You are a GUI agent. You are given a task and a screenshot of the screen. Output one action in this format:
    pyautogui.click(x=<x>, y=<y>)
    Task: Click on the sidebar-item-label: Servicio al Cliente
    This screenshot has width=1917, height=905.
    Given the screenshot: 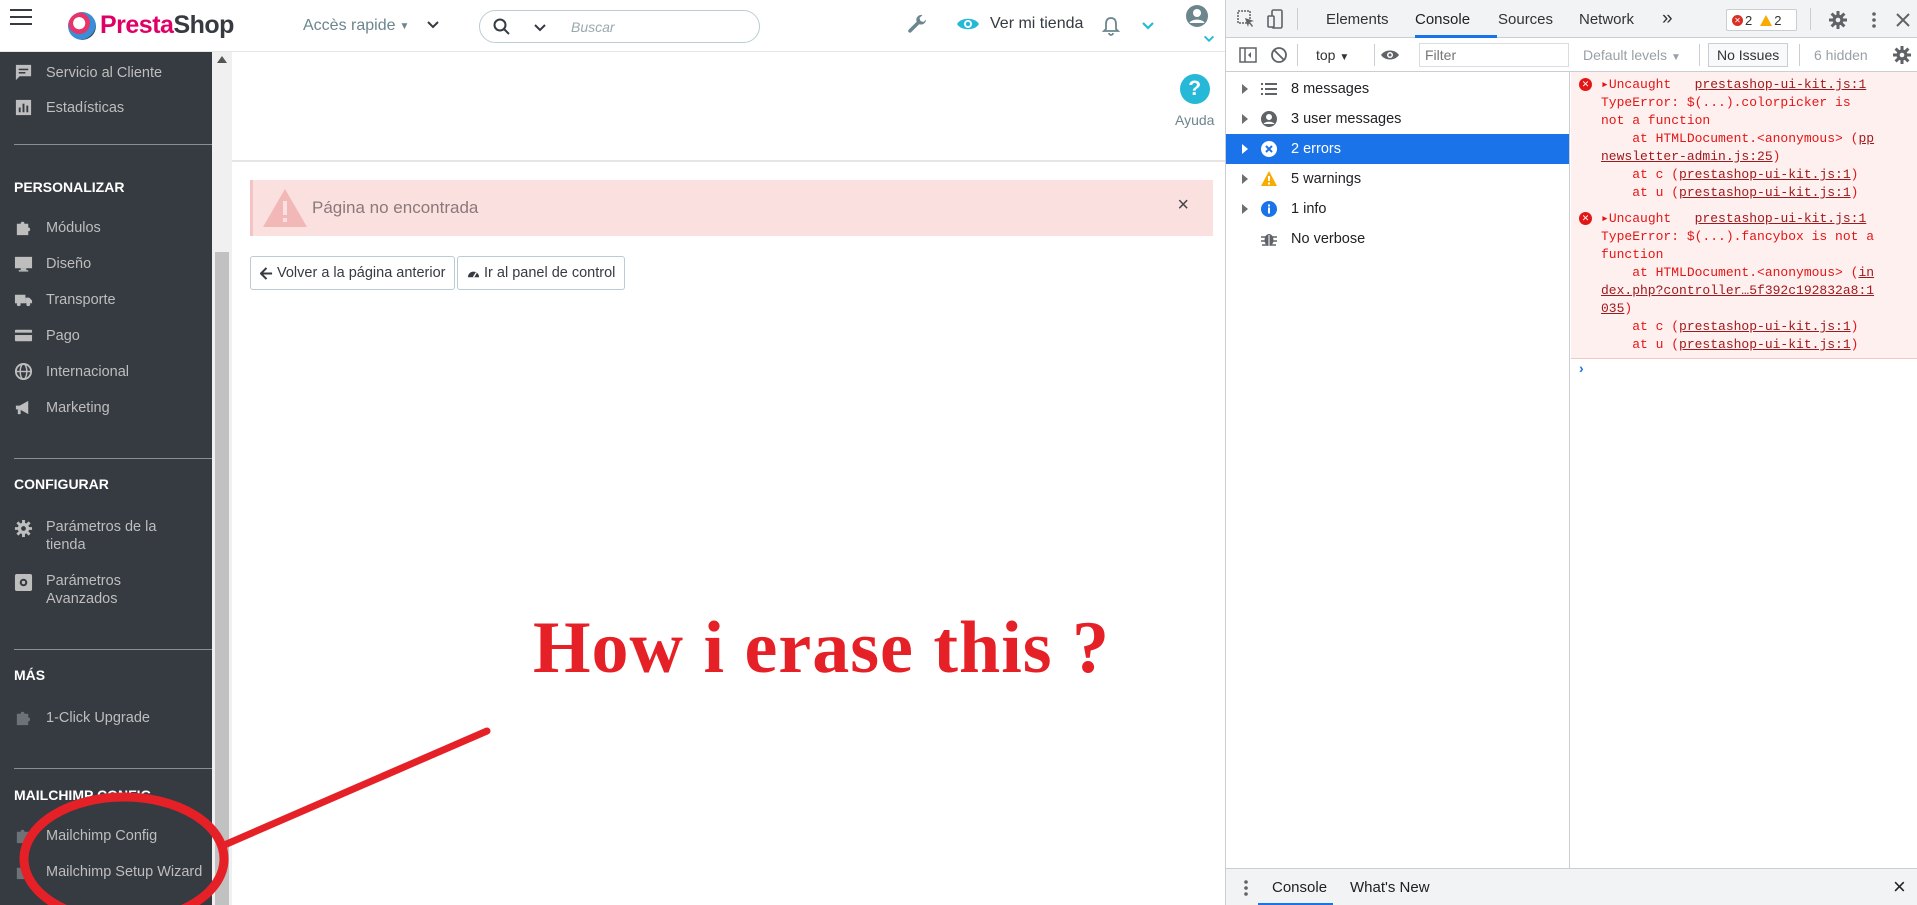 What is the action you would take?
    pyautogui.click(x=104, y=72)
    